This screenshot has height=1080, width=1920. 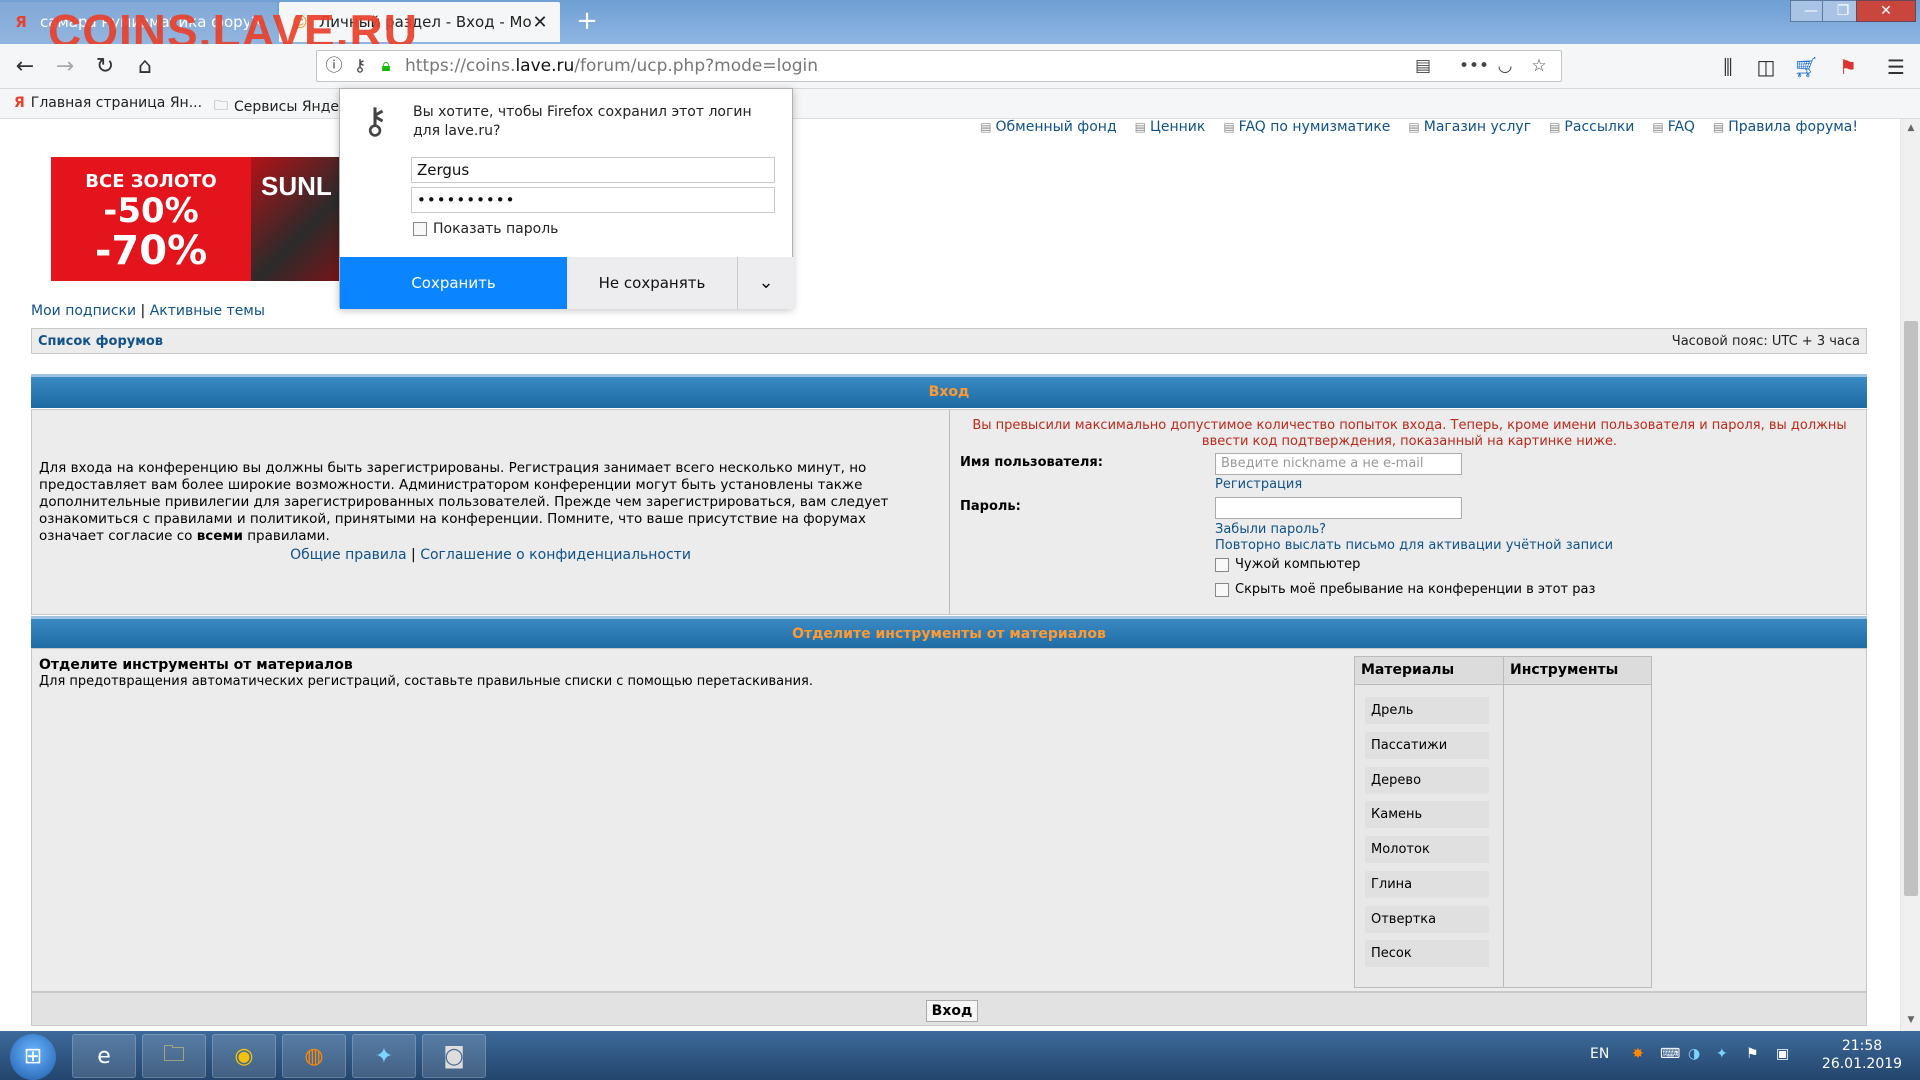 What do you see at coordinates (593, 200) in the screenshot?
I see `popup-password-field: ••••••••••` at bounding box center [593, 200].